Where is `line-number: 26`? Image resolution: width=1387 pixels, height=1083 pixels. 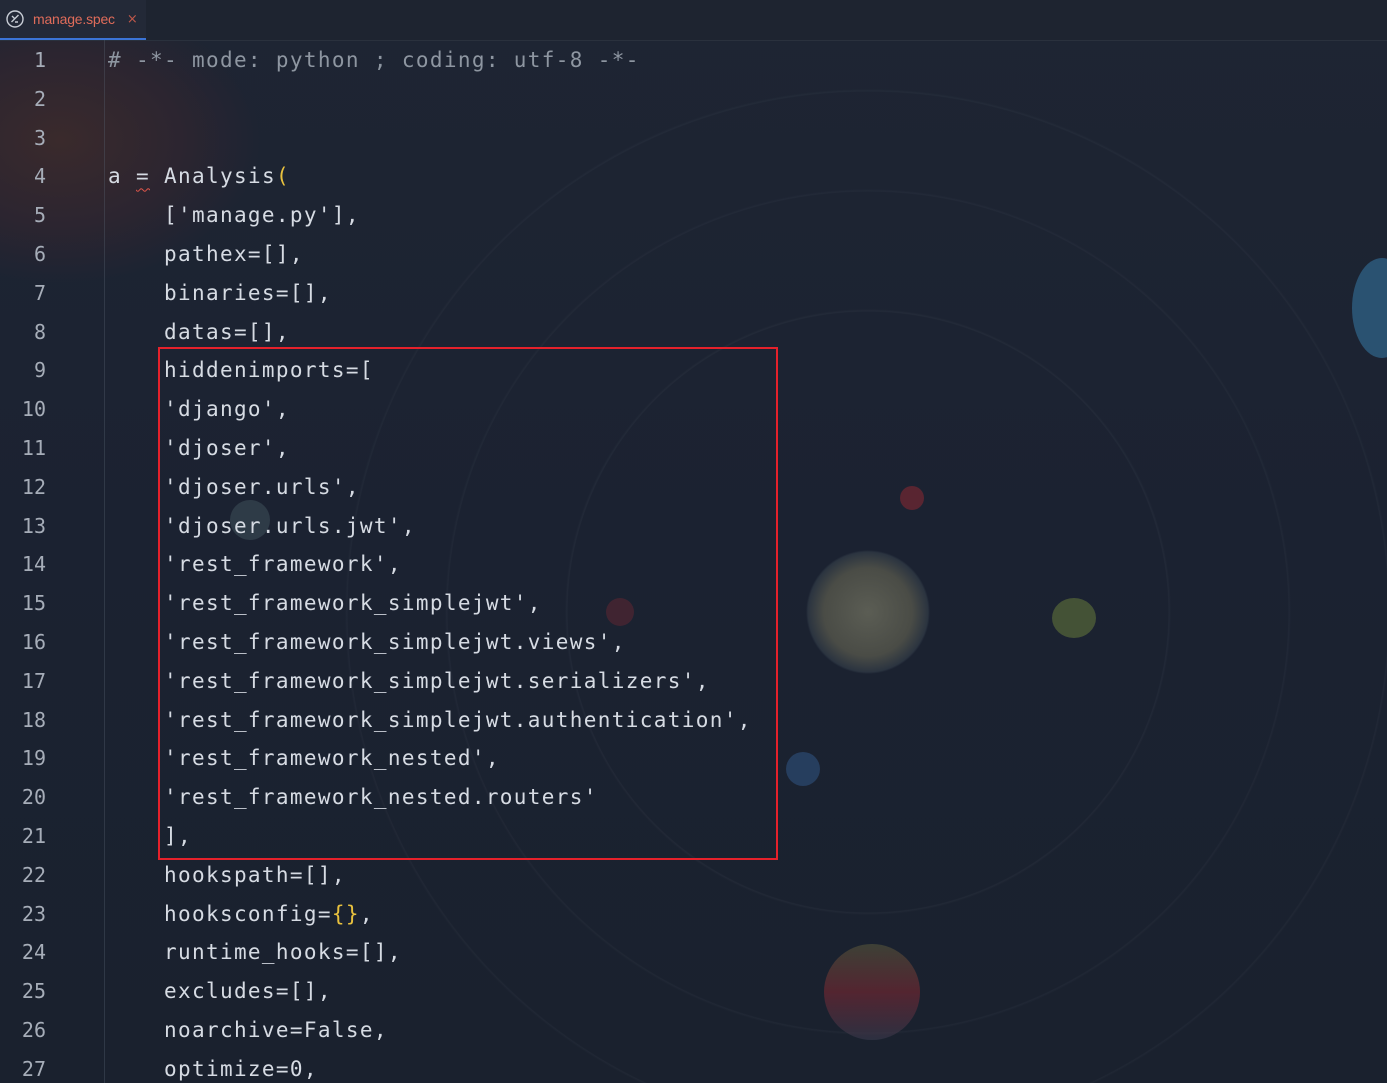 line-number: 26 is located at coordinates (33, 1030).